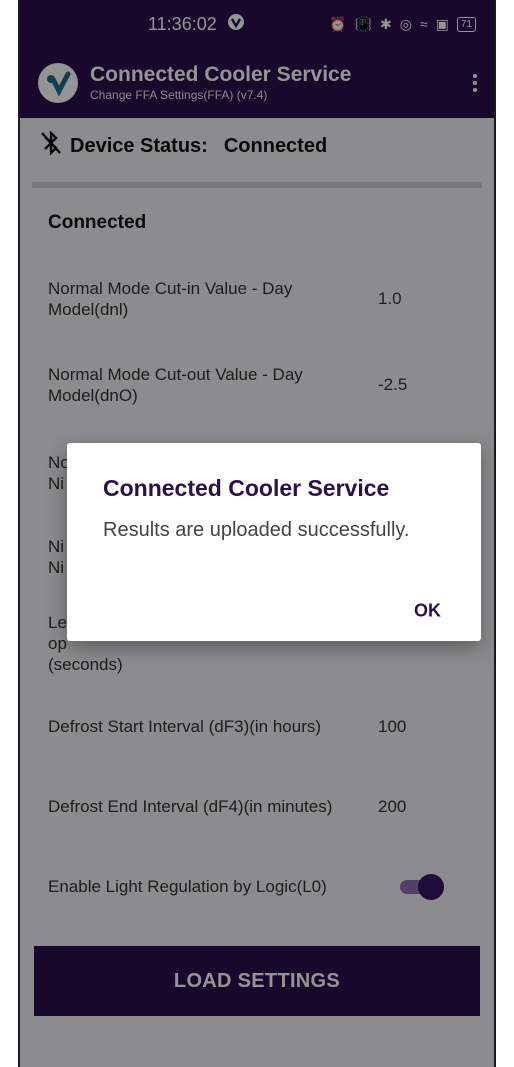  I want to click on dialog-ok-button: OK, so click(427, 611).